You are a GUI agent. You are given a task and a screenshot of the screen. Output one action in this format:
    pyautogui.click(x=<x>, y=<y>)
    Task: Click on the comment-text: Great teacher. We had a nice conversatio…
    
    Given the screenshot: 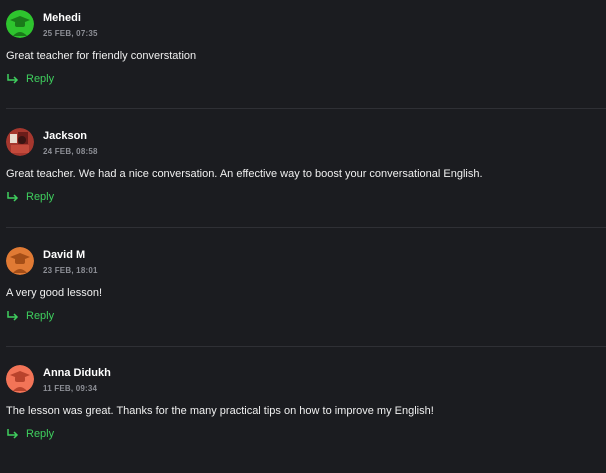 What is the action you would take?
    pyautogui.click(x=244, y=174)
    